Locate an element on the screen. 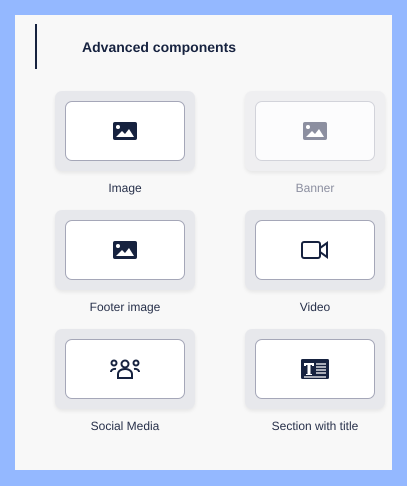 Image resolution: width=407 pixels, height=486 pixels. text-section-icon is located at coordinates (315, 369).